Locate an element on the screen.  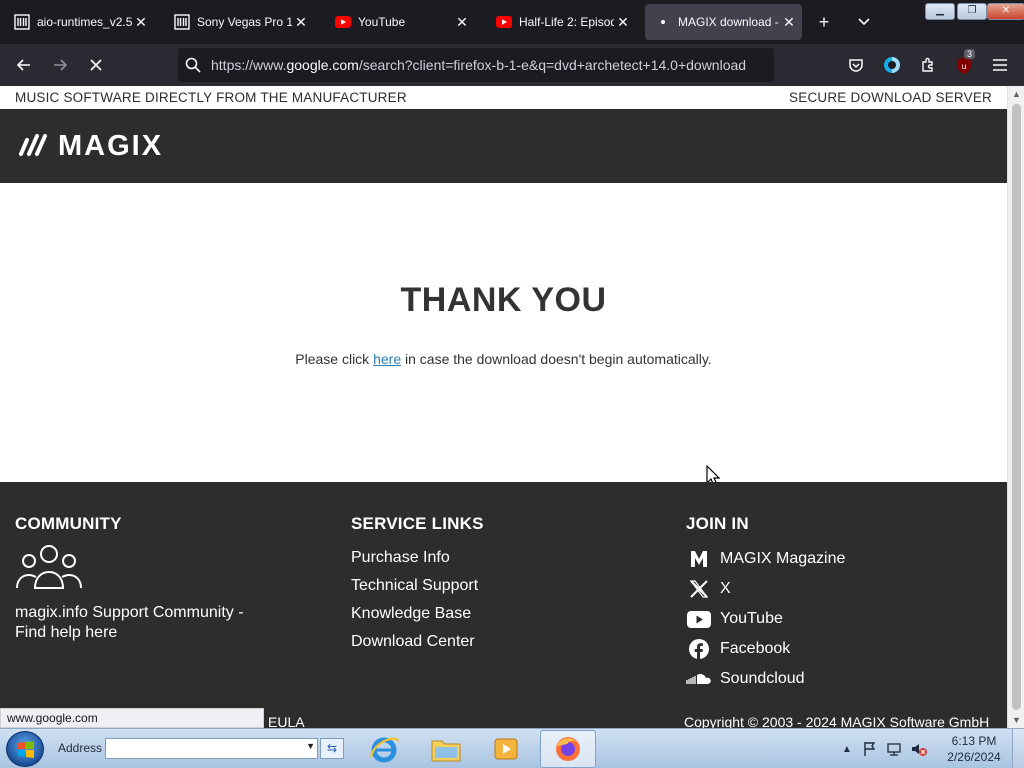
scrollbar-thumb is located at coordinates (1016, 407).